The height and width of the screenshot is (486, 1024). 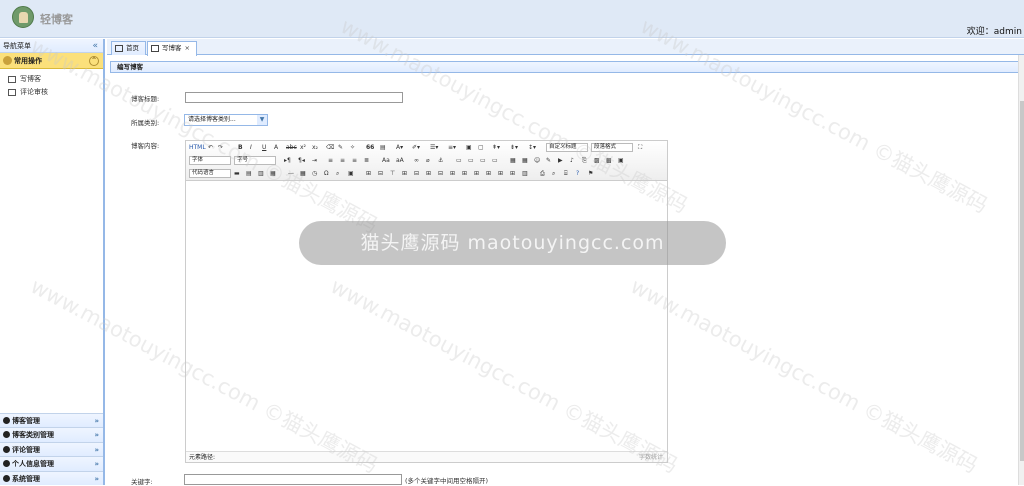 What do you see at coordinates (399, 147) in the screenshot?
I see `font-color-icon: A▾` at bounding box center [399, 147].